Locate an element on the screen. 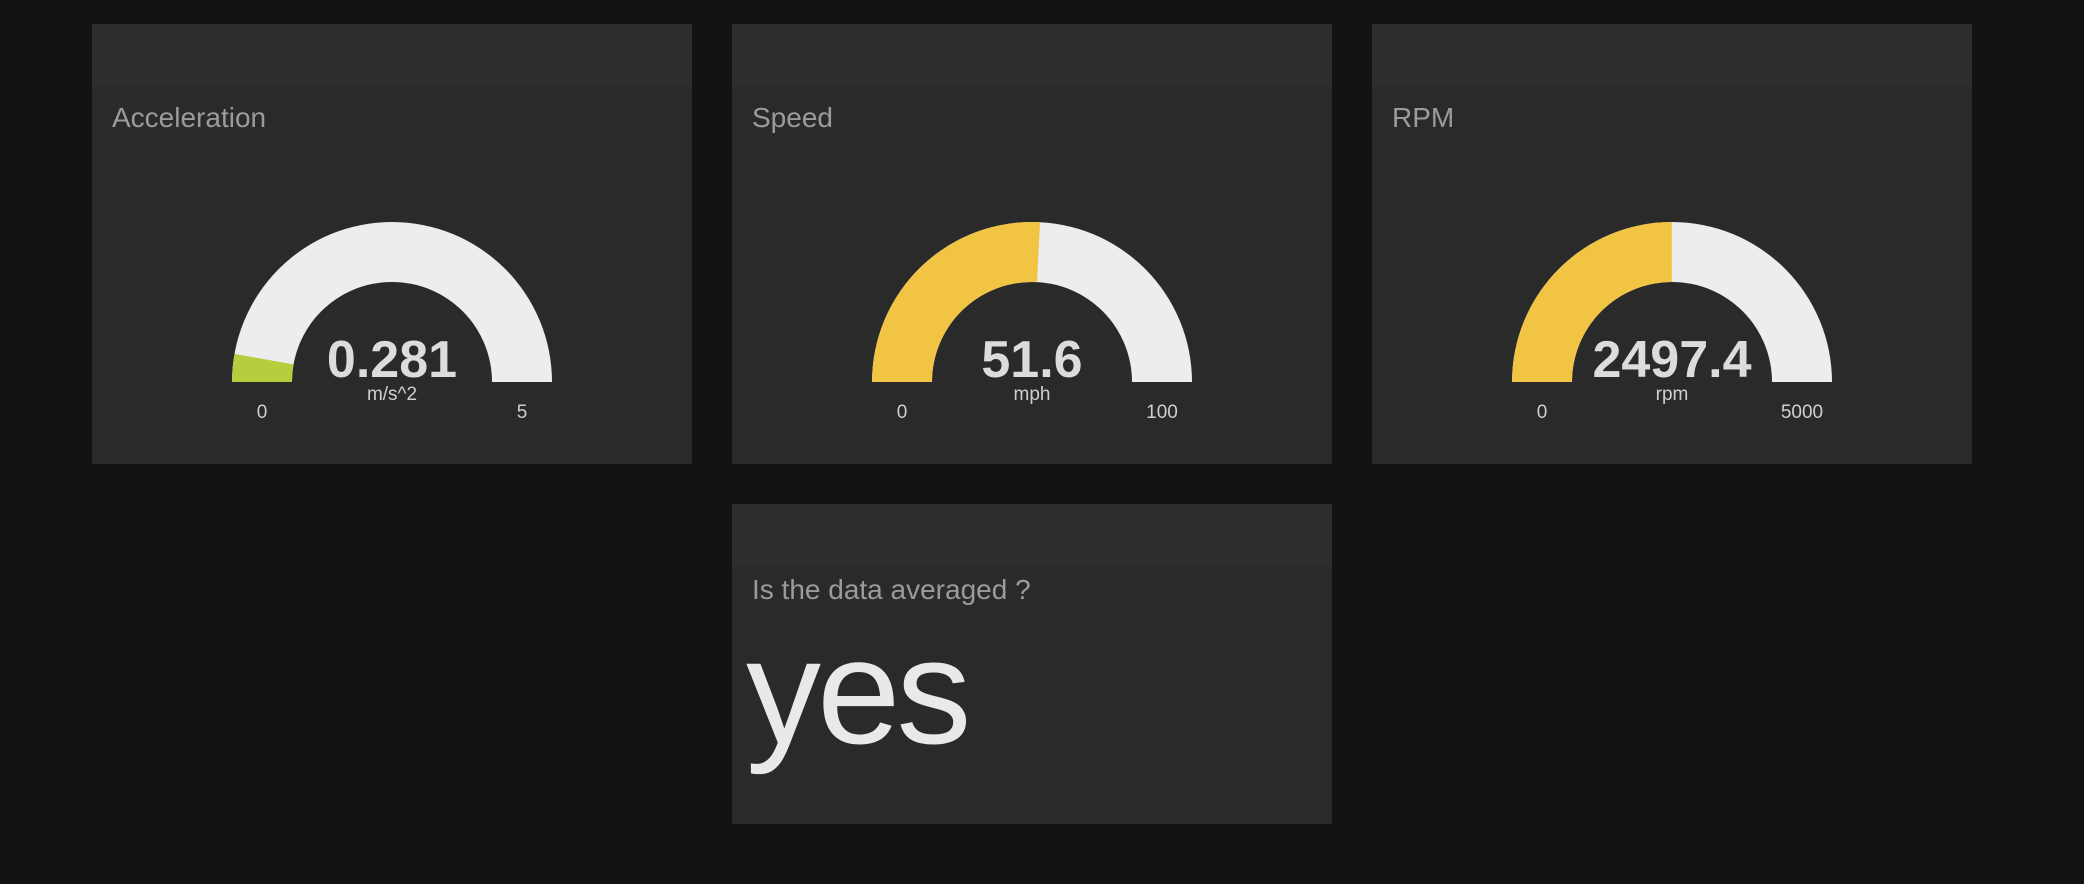 The width and height of the screenshot is (2084, 884). text-pane-averaged: Is the data averaged ? yes is located at coordinates (1032, 664).